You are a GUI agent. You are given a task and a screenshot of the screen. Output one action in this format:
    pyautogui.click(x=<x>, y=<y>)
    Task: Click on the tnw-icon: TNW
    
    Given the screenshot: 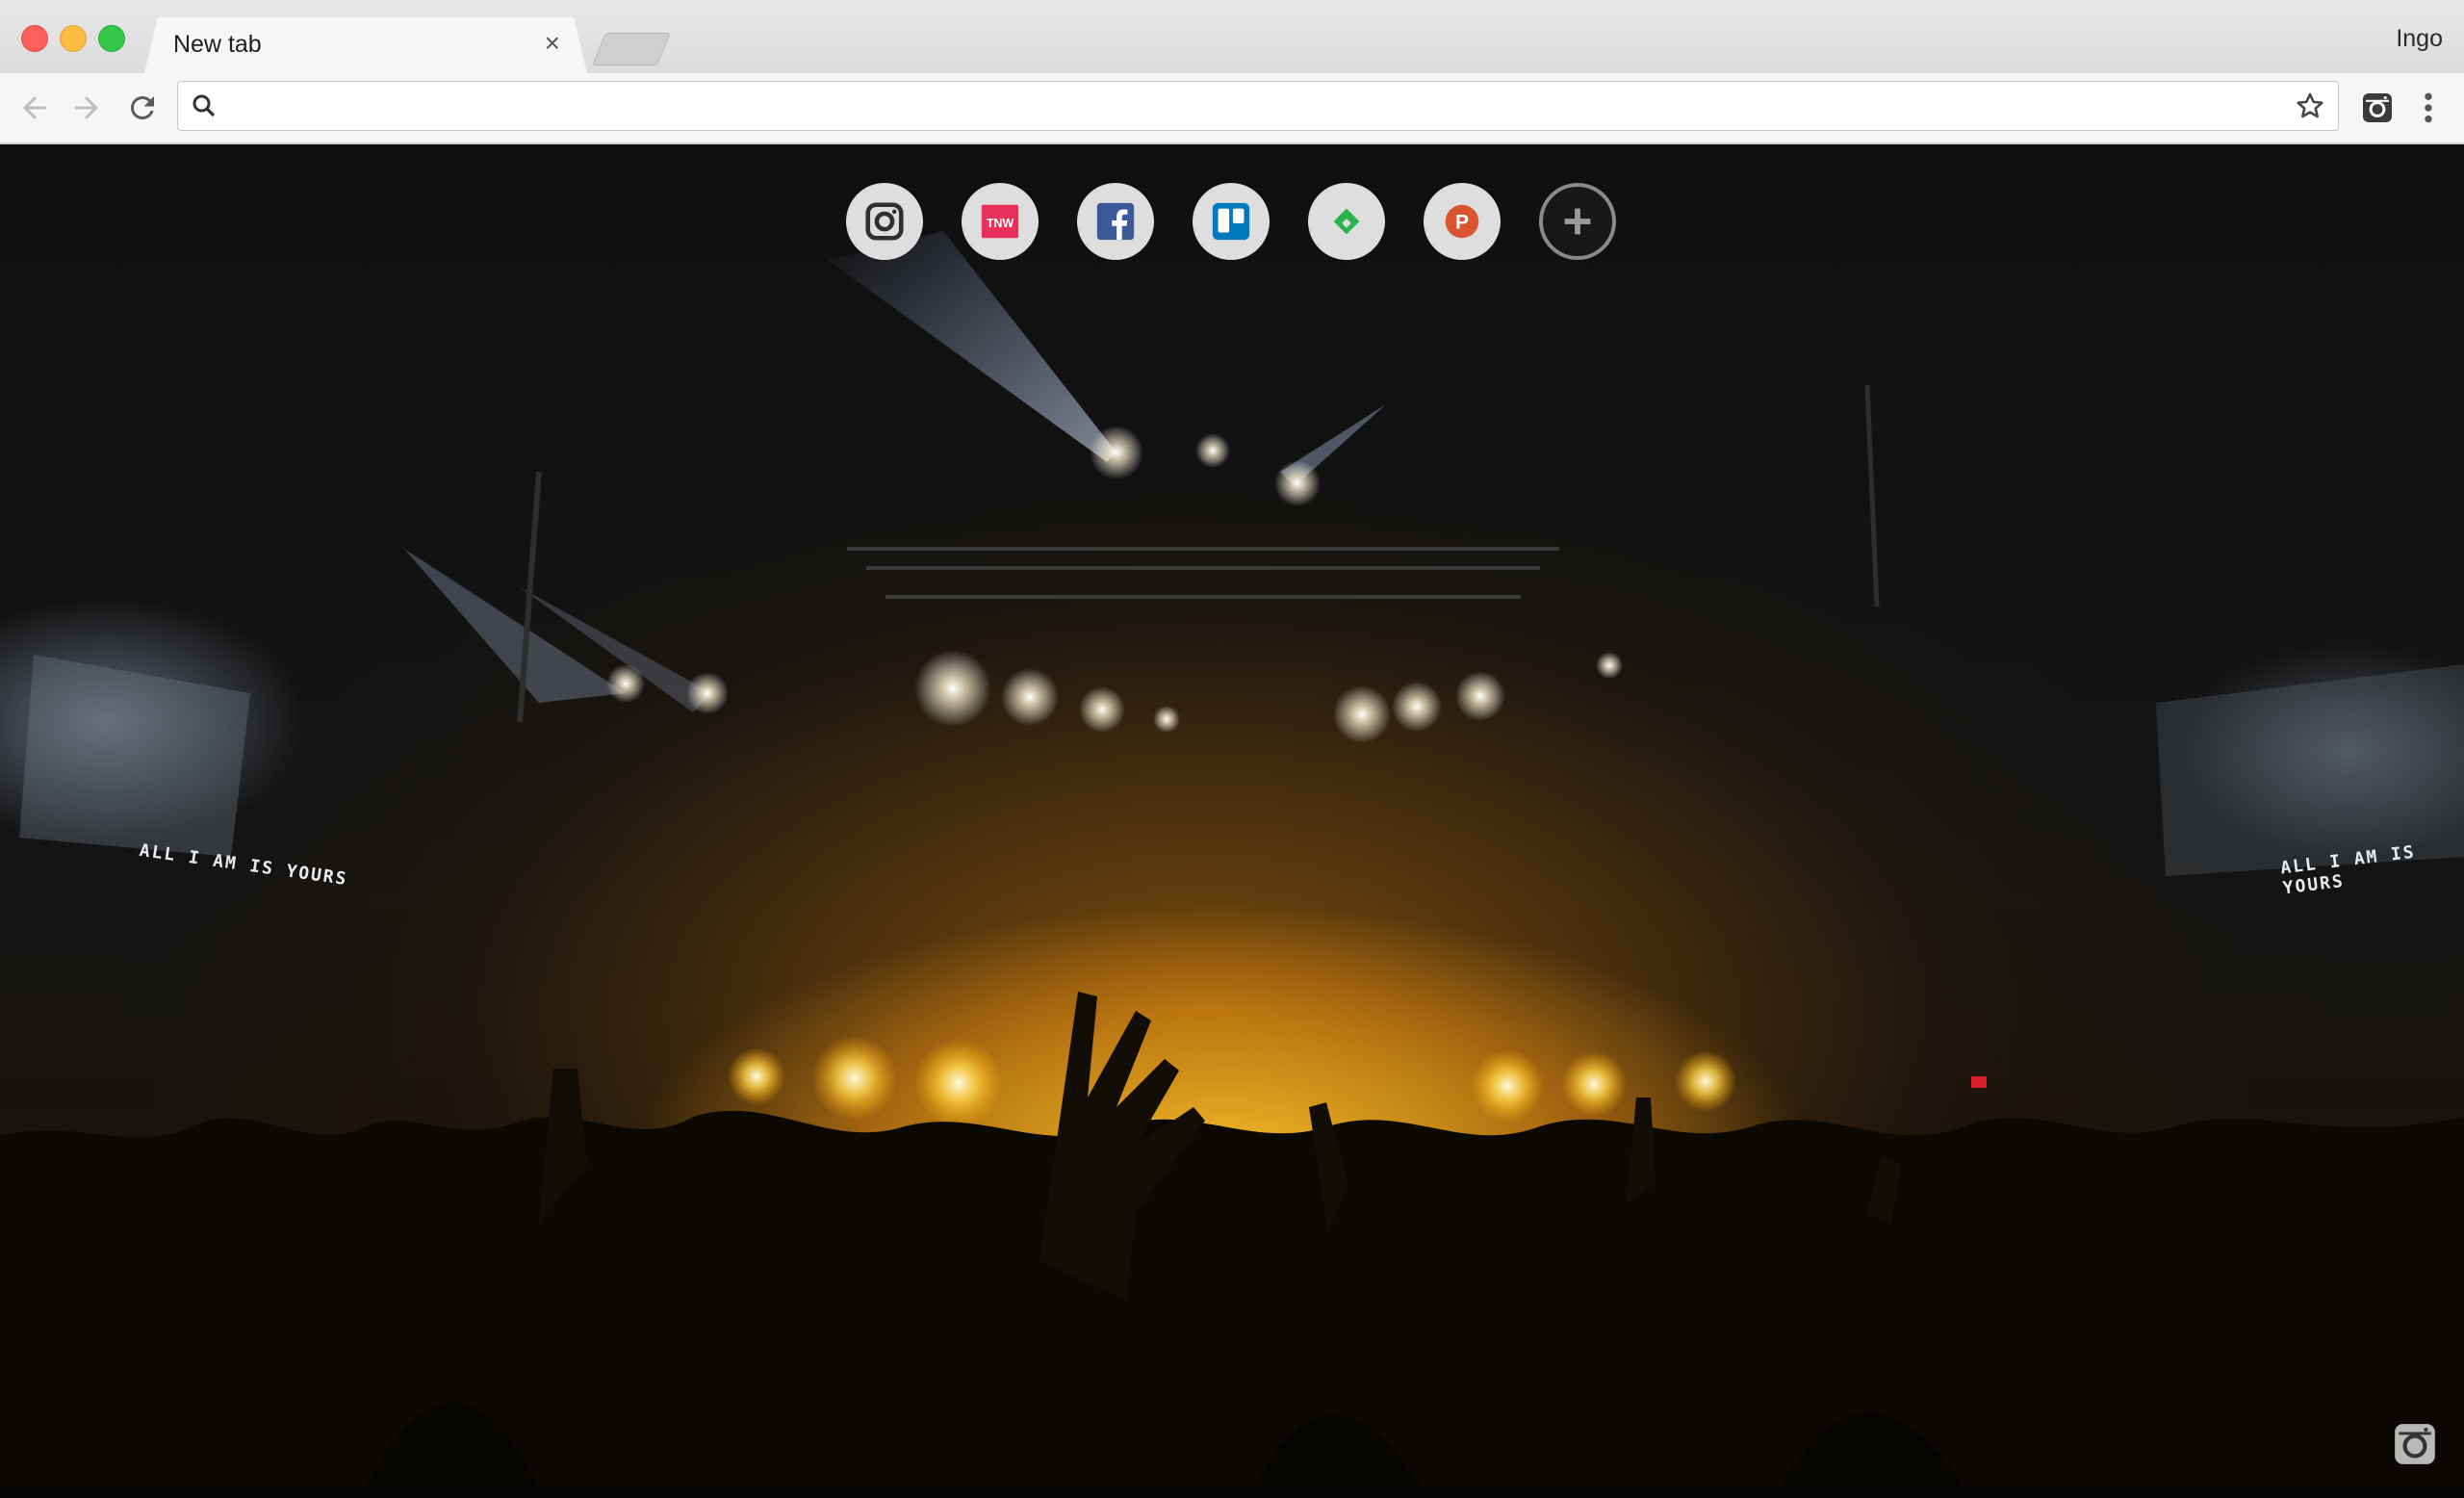 What is the action you would take?
    pyautogui.click(x=1000, y=221)
    